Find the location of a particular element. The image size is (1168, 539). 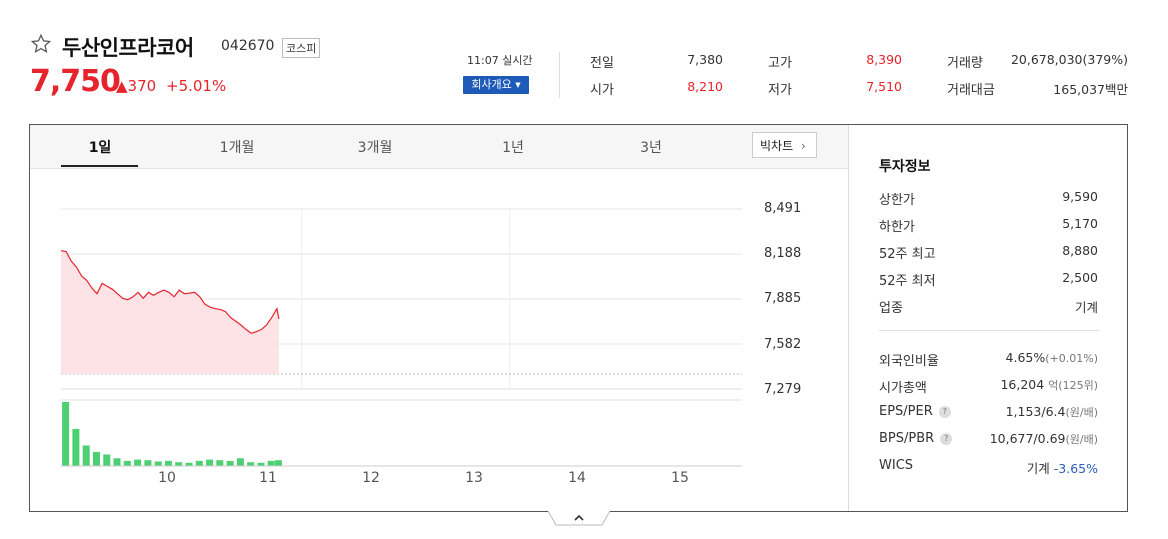

info-value-52w-low: 2,500 is located at coordinates (1080, 277).